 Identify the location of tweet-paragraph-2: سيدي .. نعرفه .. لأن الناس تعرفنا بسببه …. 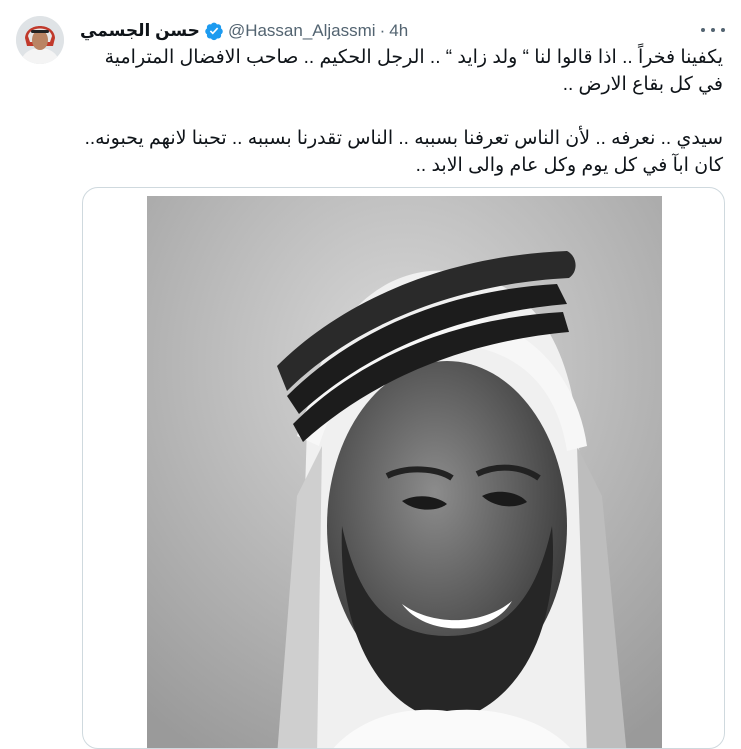
(403, 152).